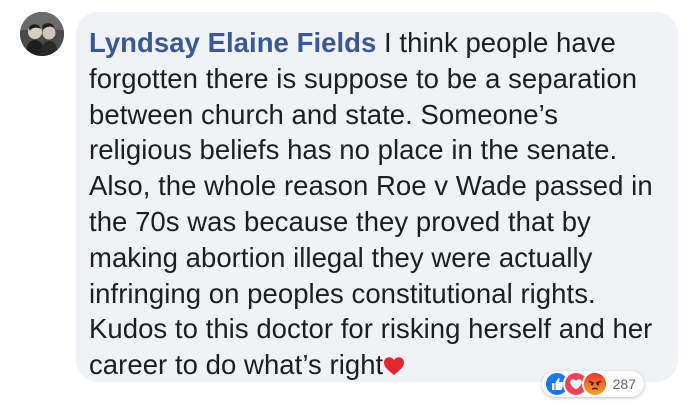  I want to click on comment-author-link: Lyndsay Elaine Fields, so click(232, 42).